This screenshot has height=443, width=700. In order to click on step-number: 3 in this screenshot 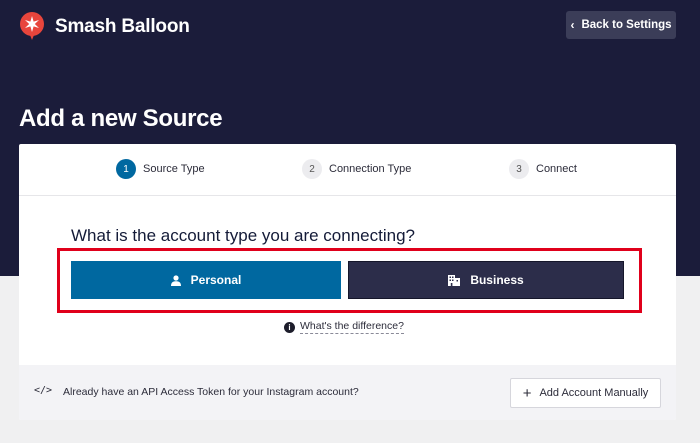, I will do `click(519, 169)`.